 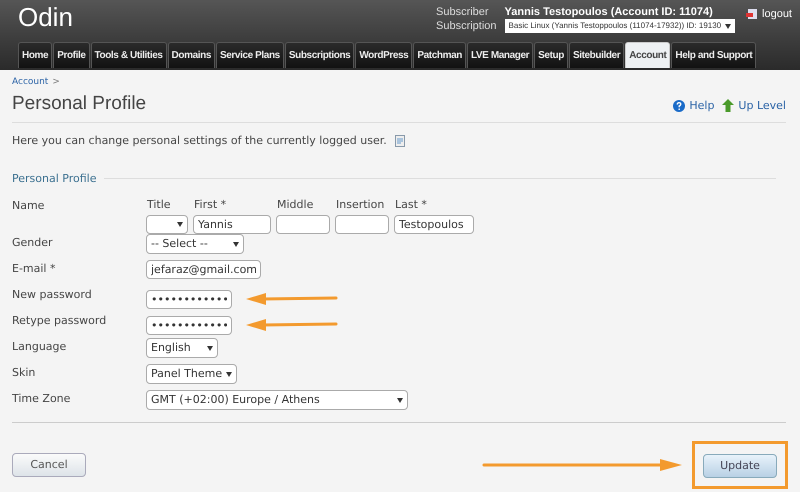 What do you see at coordinates (191, 374) in the screenshot?
I see `select-field: Panel Theme` at bounding box center [191, 374].